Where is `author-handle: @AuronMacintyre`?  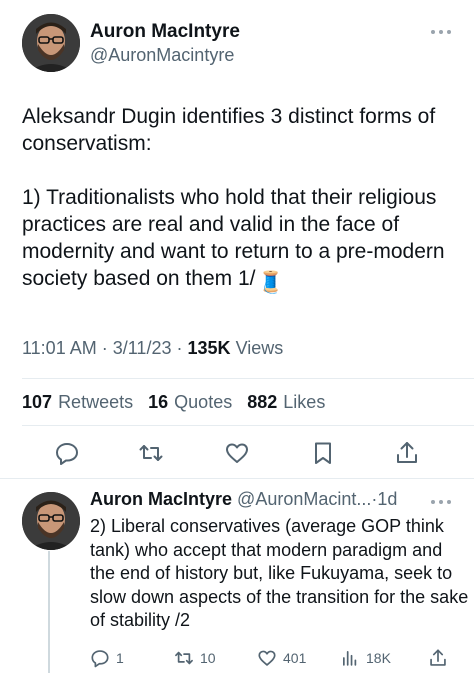 author-handle: @AuronMacintyre is located at coordinates (162, 55).